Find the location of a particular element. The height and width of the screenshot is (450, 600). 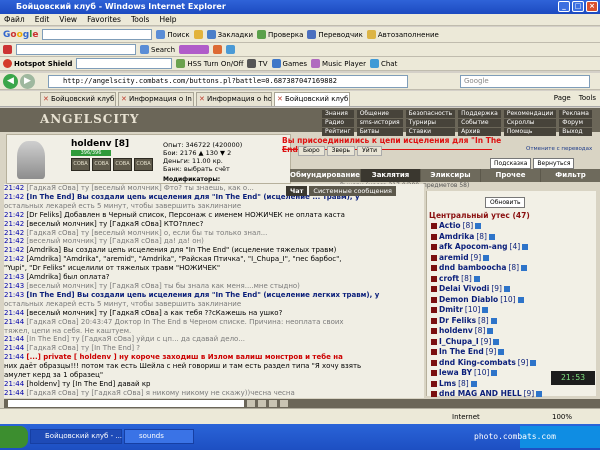

bookmarks-button: Закладки is located at coordinates (229, 34).